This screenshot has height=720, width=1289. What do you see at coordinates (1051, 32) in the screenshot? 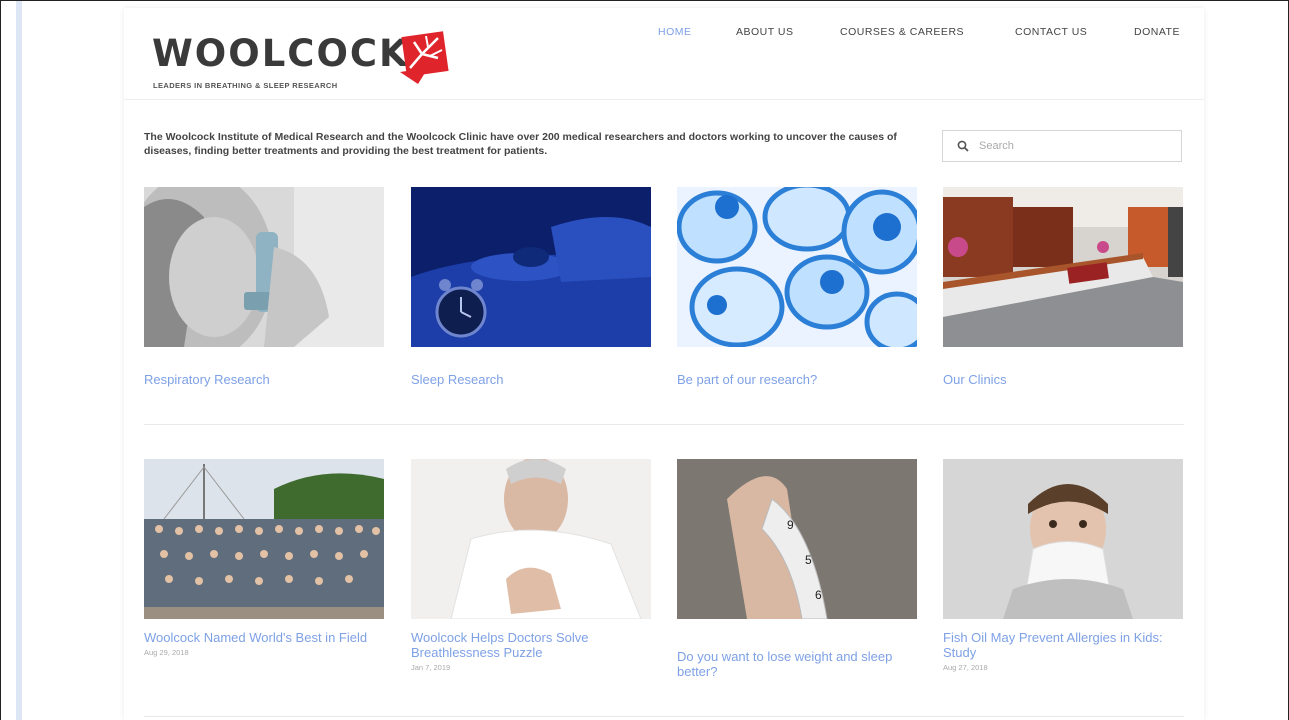
I see `nav-item-contact-us: CONTACT US` at bounding box center [1051, 32].